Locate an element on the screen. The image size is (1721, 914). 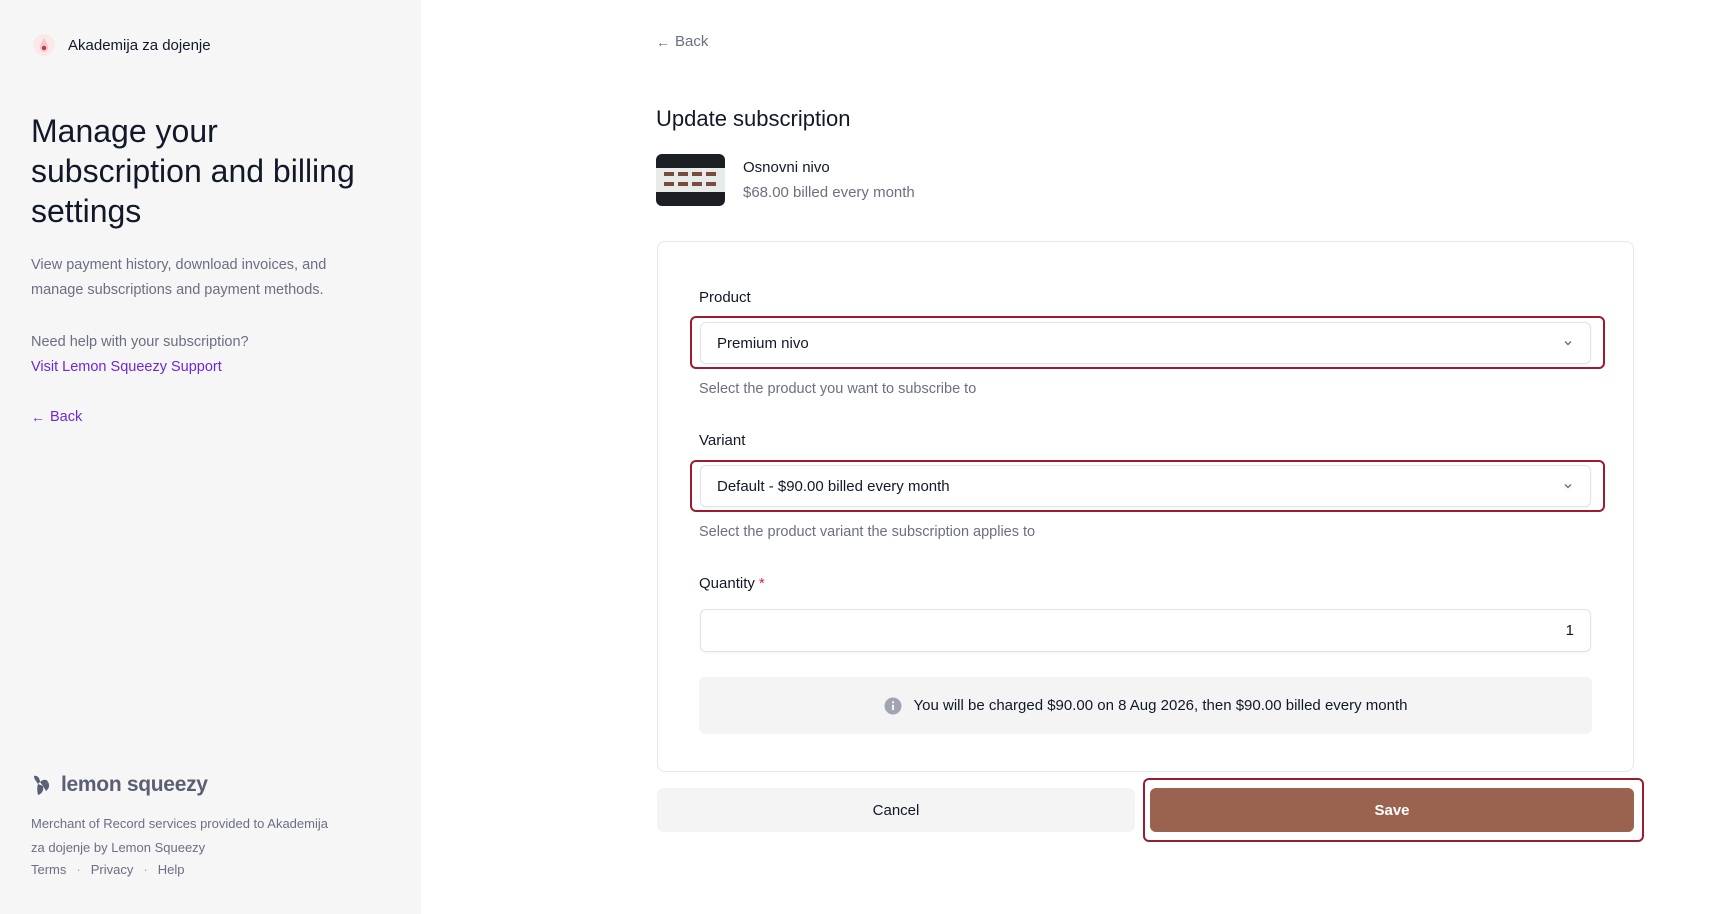
back-link: ← Back is located at coordinates (682, 41).